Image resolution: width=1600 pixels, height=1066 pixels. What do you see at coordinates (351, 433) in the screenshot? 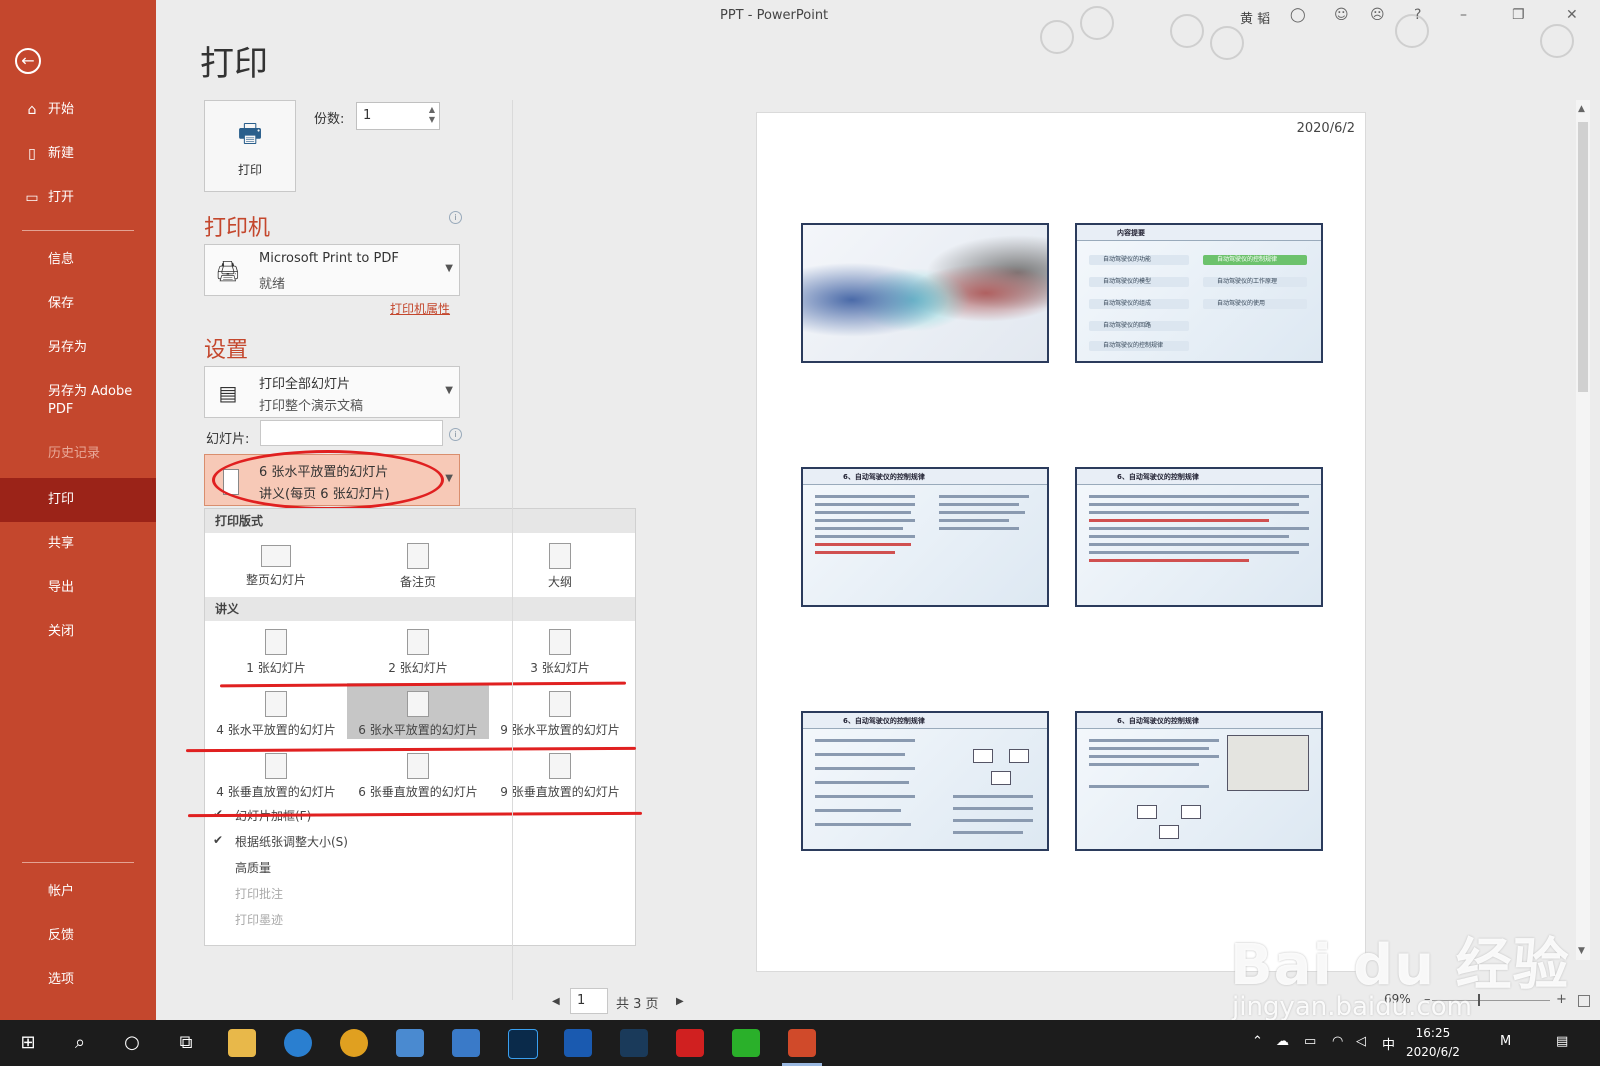
I see `slides-input` at bounding box center [351, 433].